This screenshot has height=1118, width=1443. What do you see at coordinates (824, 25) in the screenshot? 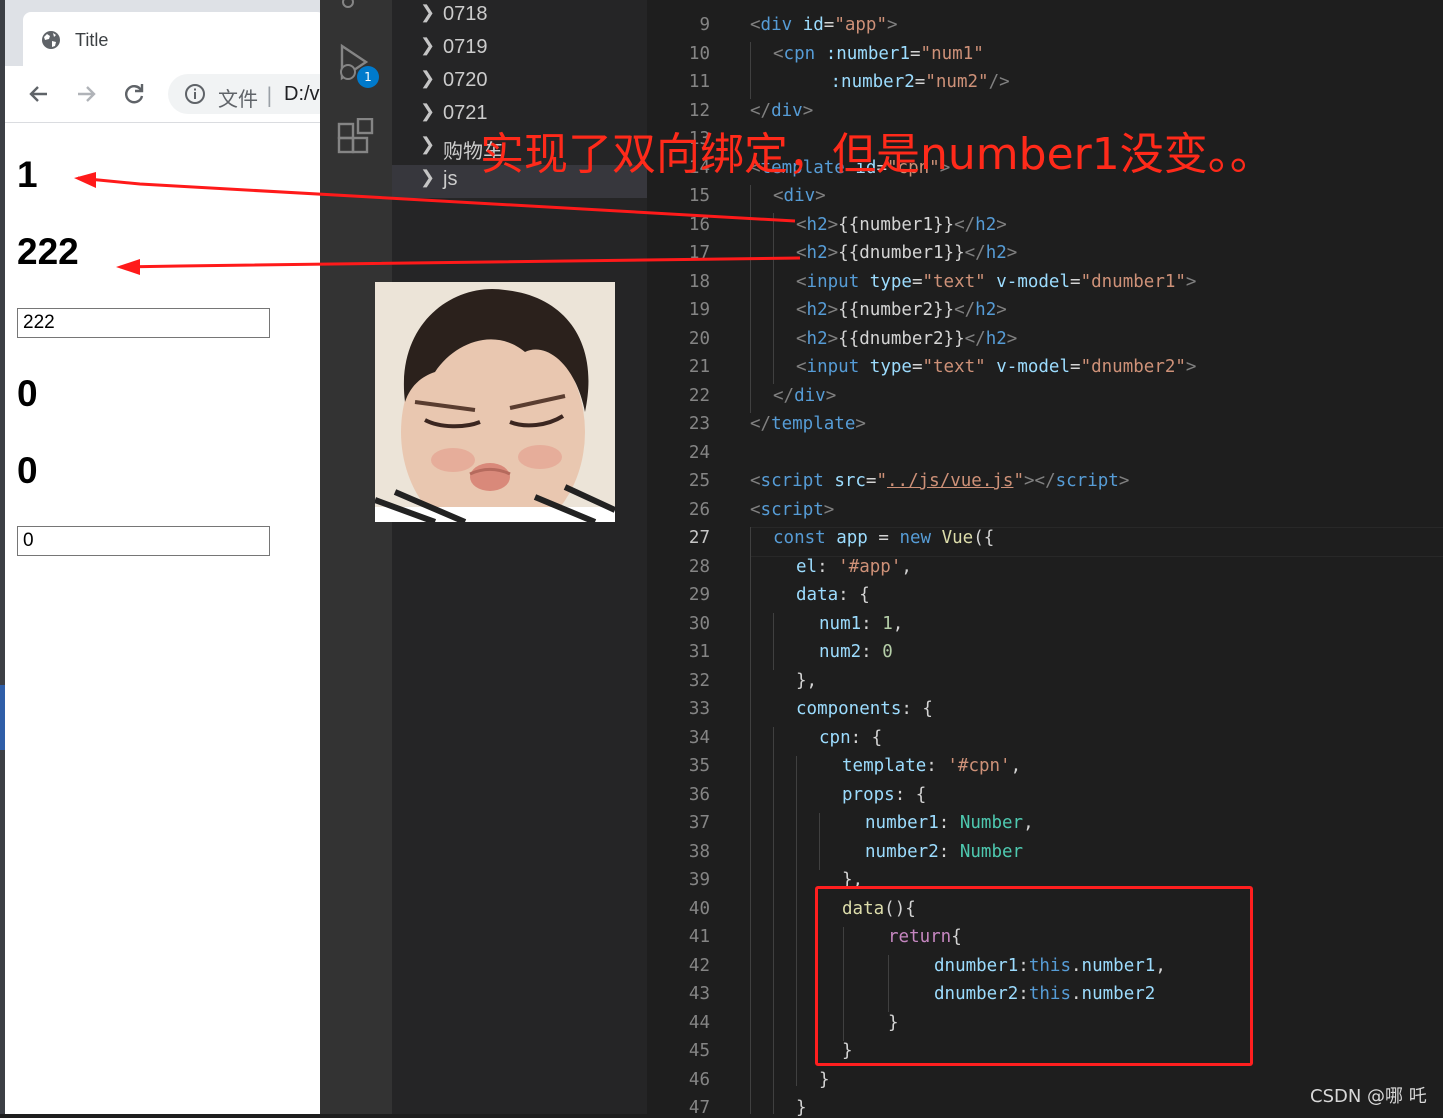
I see `code-line: <div id="app">` at bounding box center [824, 25].